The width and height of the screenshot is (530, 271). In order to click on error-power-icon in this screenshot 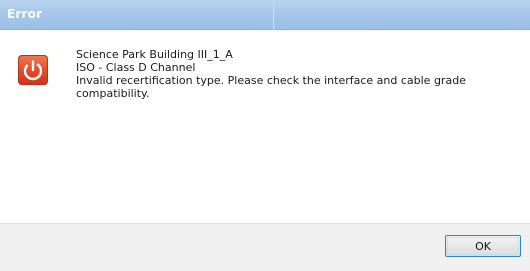, I will do `click(33, 70)`.